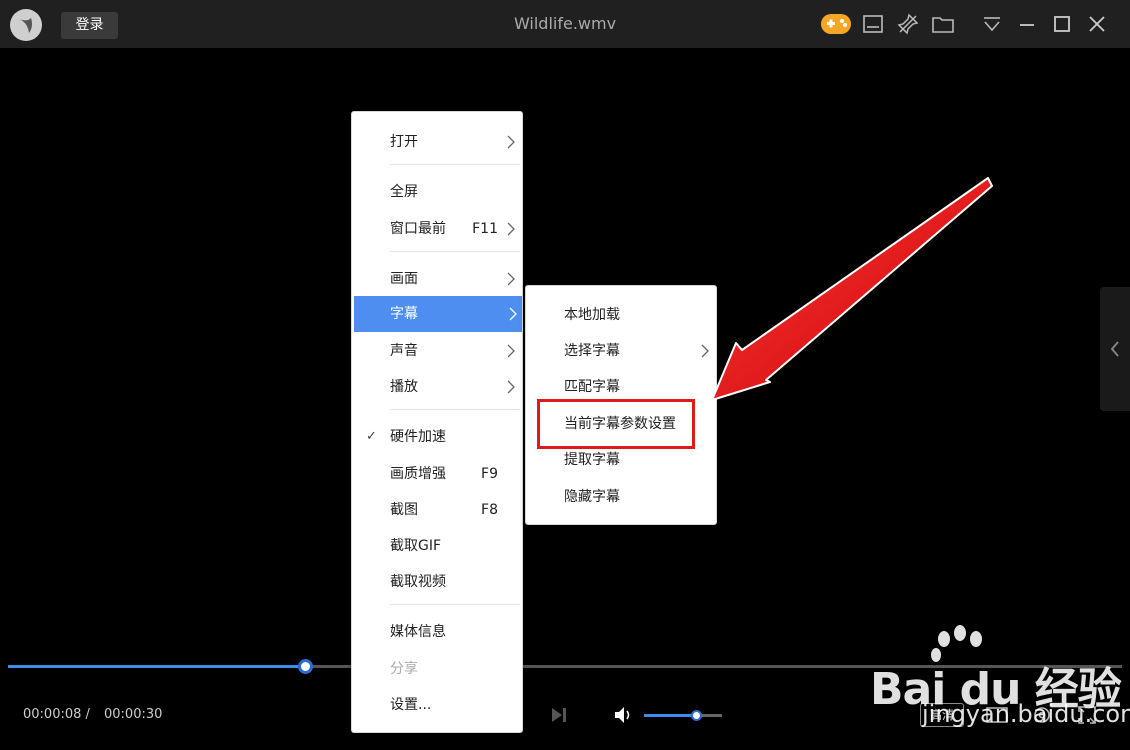 The image size is (1130, 750). What do you see at coordinates (404, 279) in the screenshot?
I see `menu-item-label: 画面` at bounding box center [404, 279].